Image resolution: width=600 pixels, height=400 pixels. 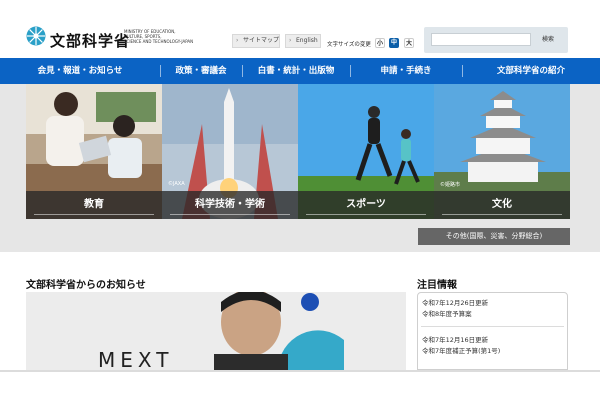 I want to click on font-size-label: 文字サイズの変更, so click(x=349, y=45).